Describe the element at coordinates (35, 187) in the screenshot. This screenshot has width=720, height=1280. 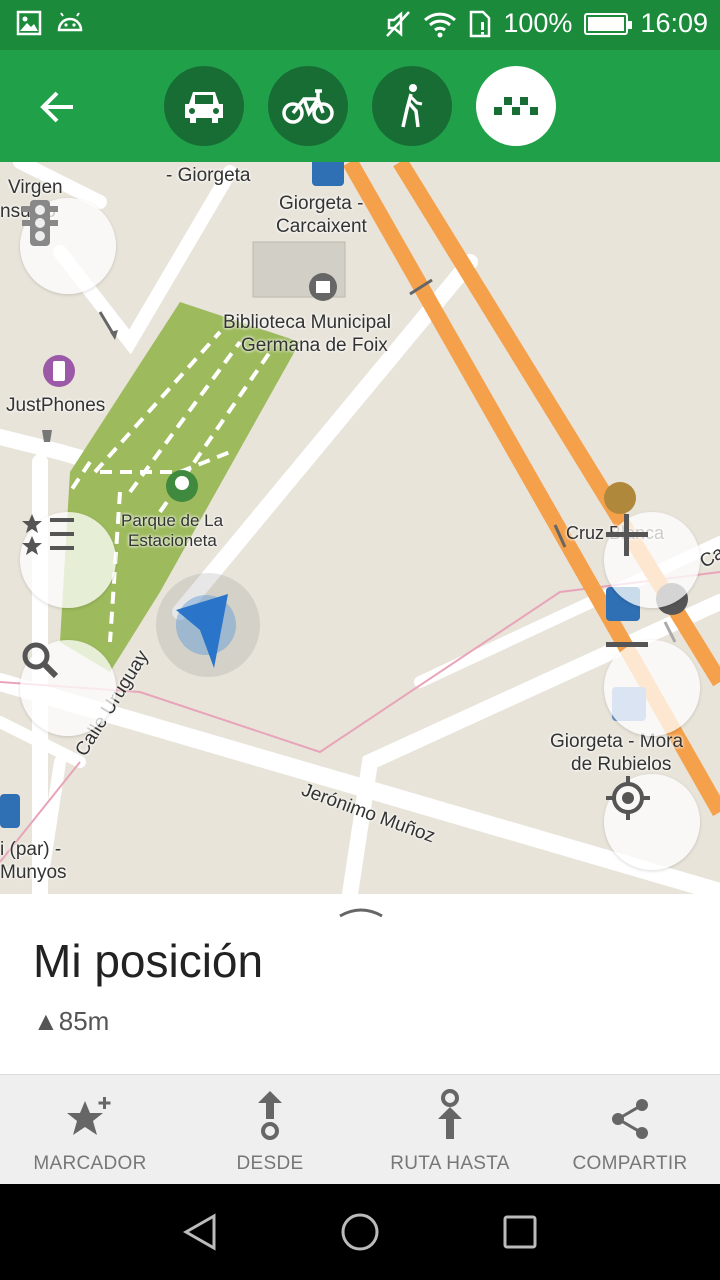
I see `map-label-virgen: Virgen` at that location.